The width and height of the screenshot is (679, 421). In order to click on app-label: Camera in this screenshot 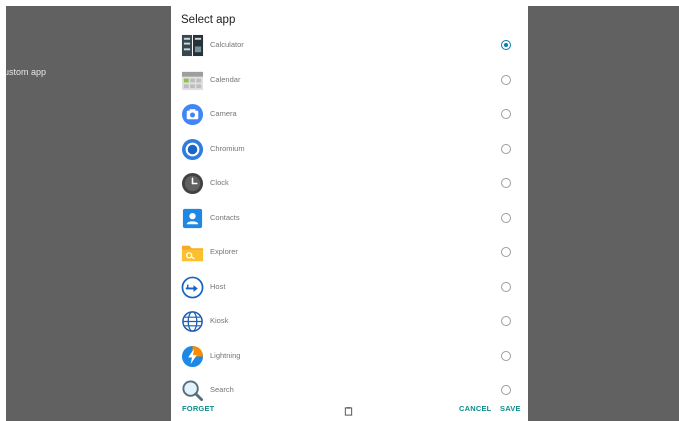, I will do `click(223, 113)`.